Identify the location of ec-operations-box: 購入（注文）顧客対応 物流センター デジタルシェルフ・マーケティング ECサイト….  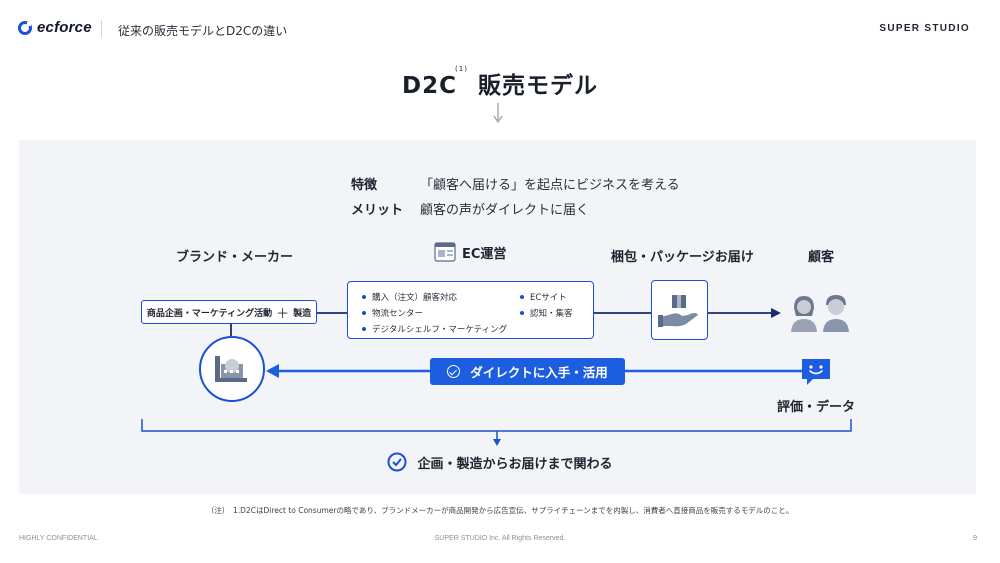
(470, 310).